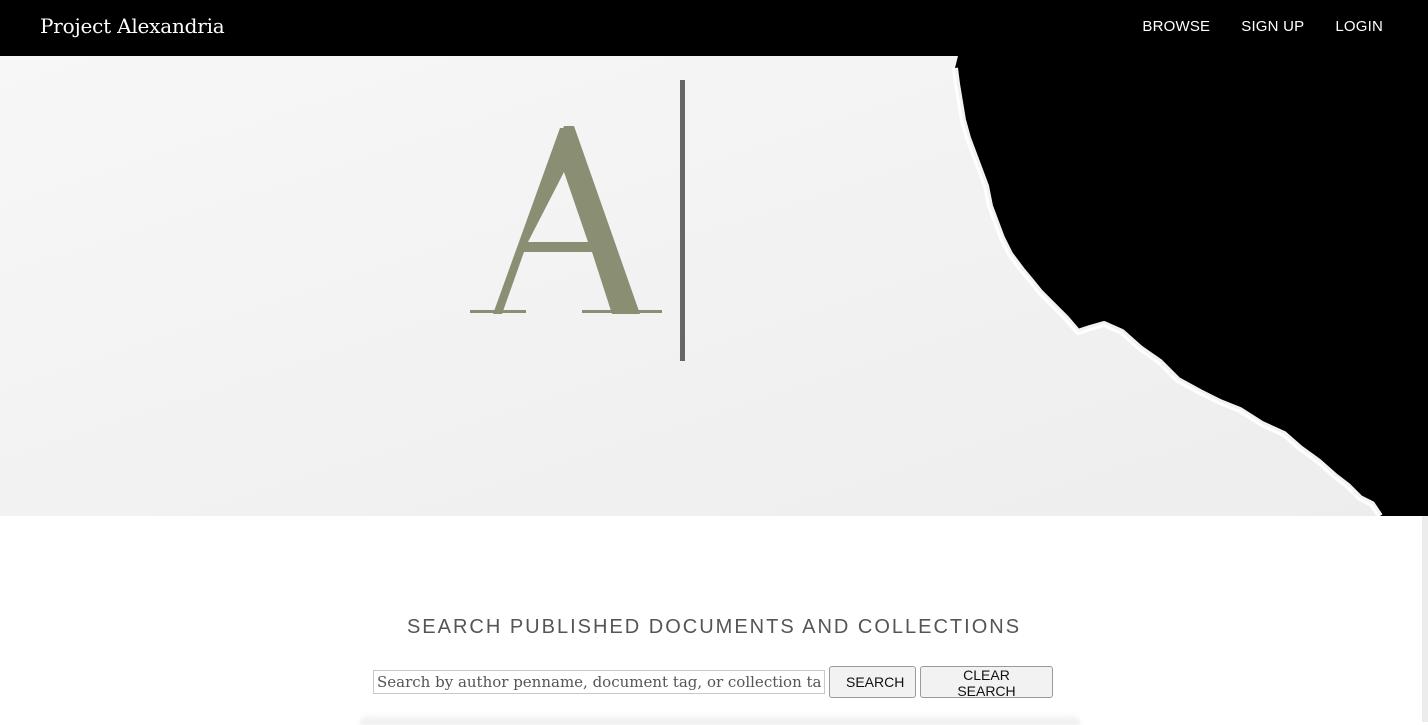  Describe the element at coordinates (566, 220) in the screenshot. I see `alexandria-a-logo-icon` at that location.